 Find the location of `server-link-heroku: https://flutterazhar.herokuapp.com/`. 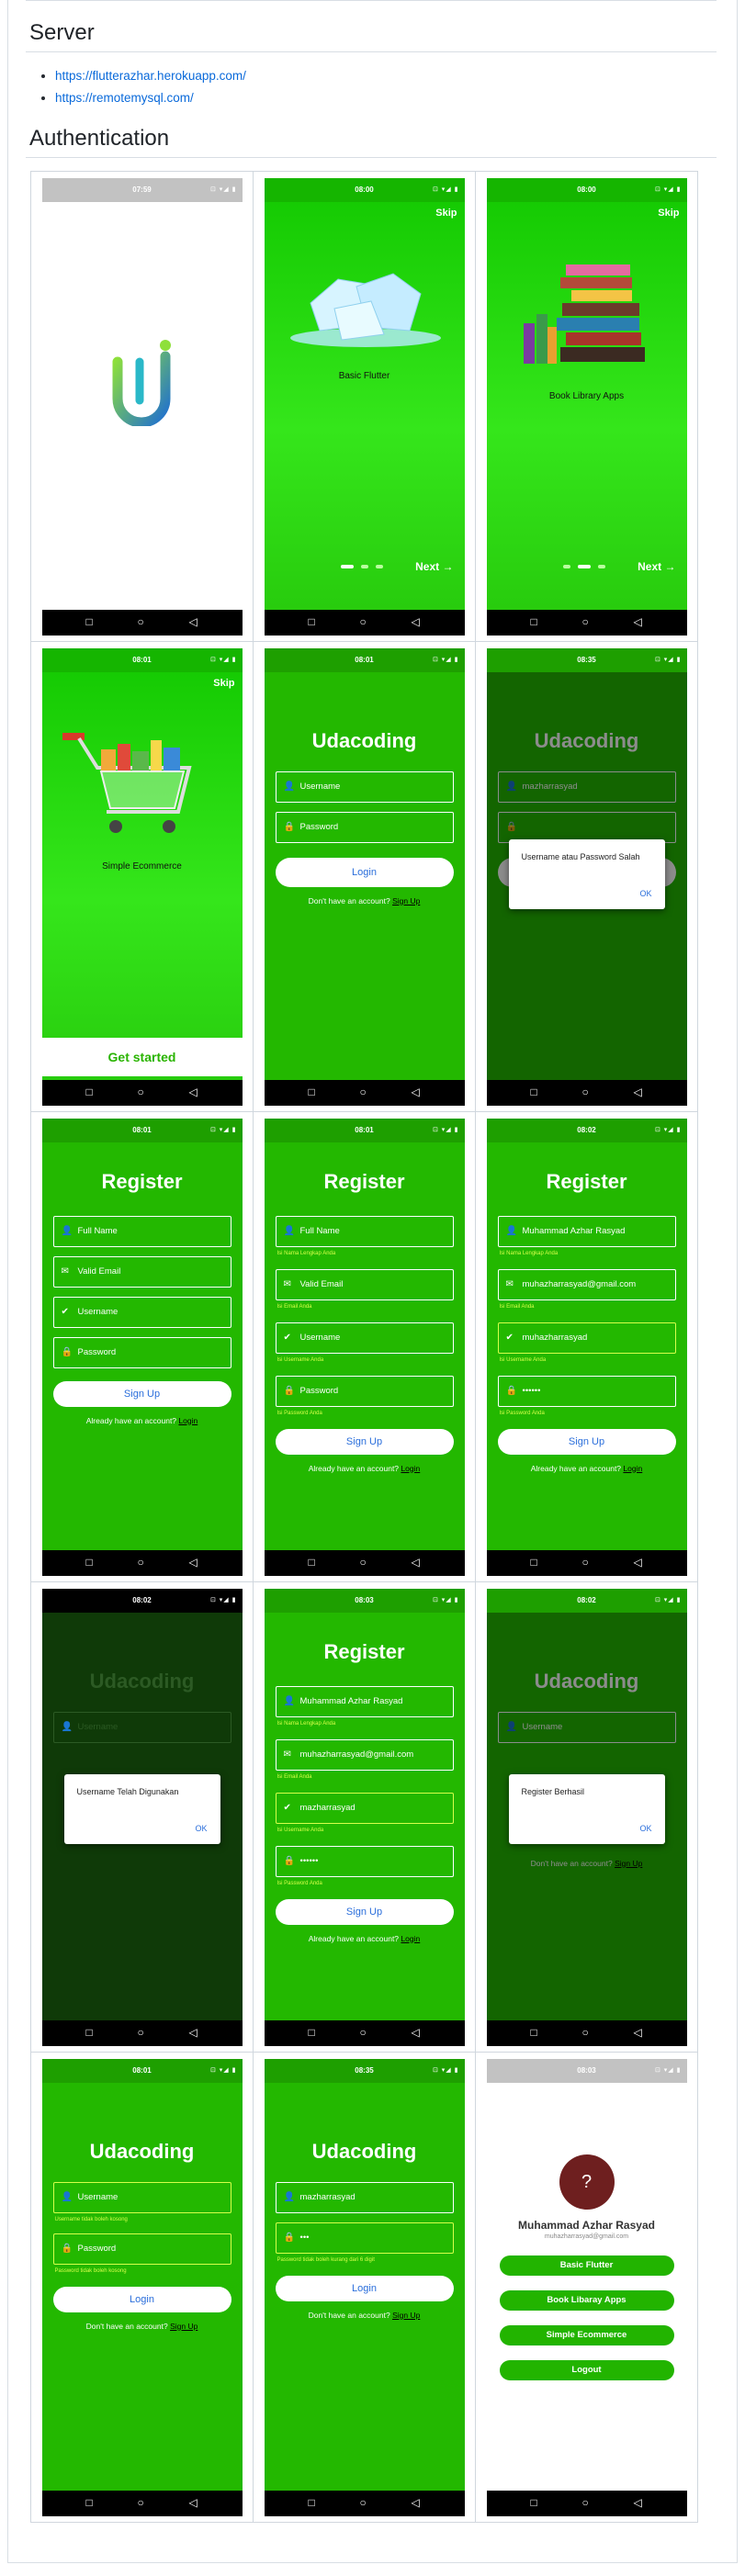

server-link-heroku: https://flutterazhar.herokuapp.com/ is located at coordinates (150, 76).